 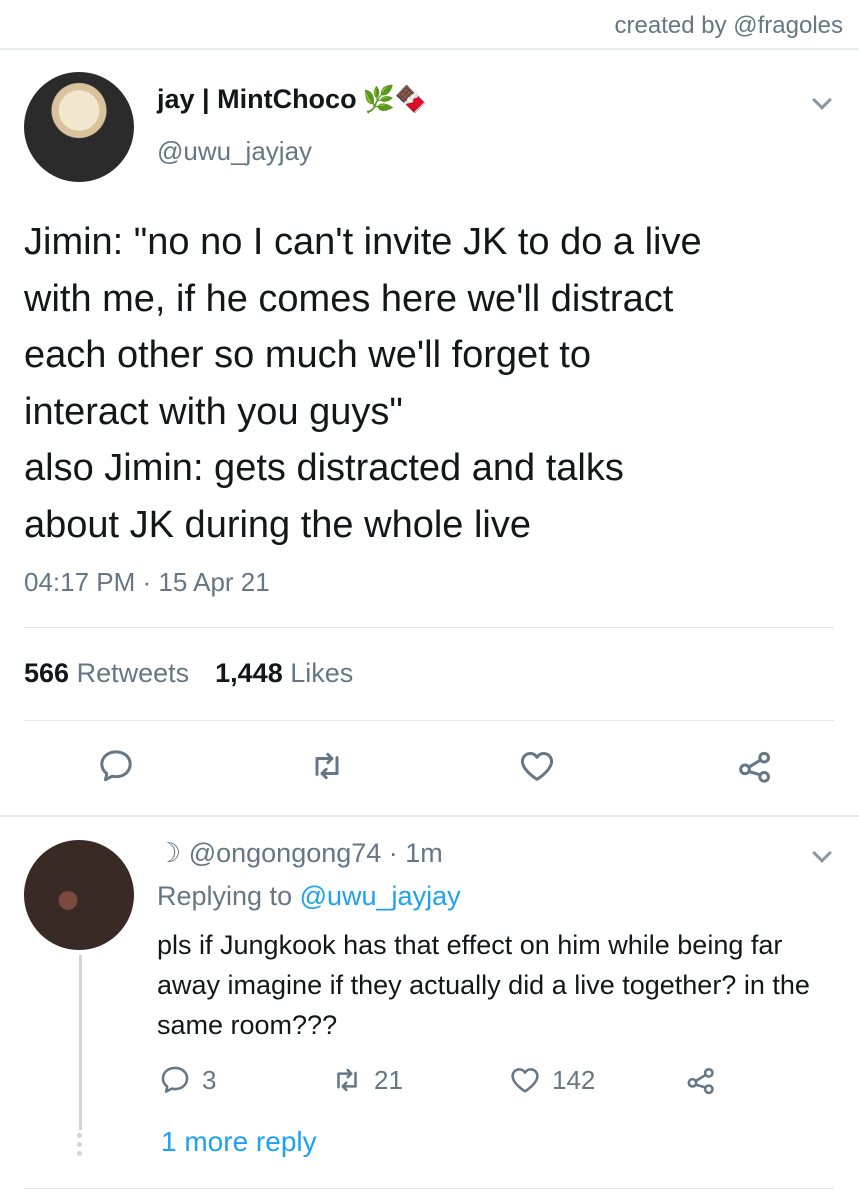 I want to click on engagement-counts: 566 Retweets 1,448 Likes, so click(x=188, y=673).